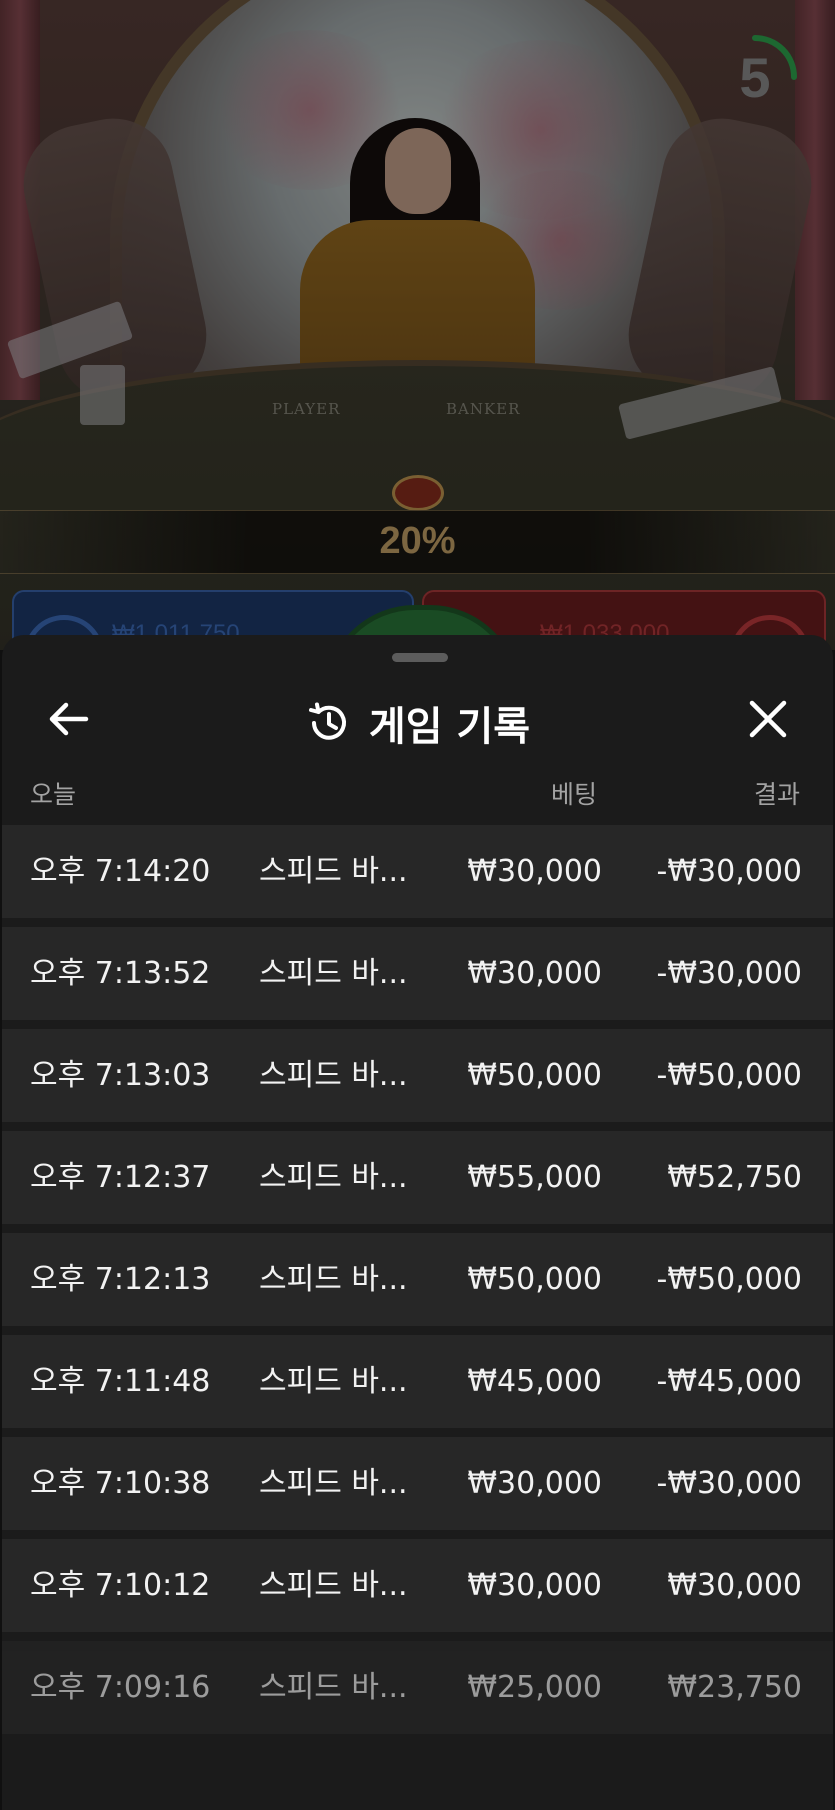  Describe the element at coordinates (120, 1381) in the screenshot. I see `row-time: 오후 7:11:48` at that location.